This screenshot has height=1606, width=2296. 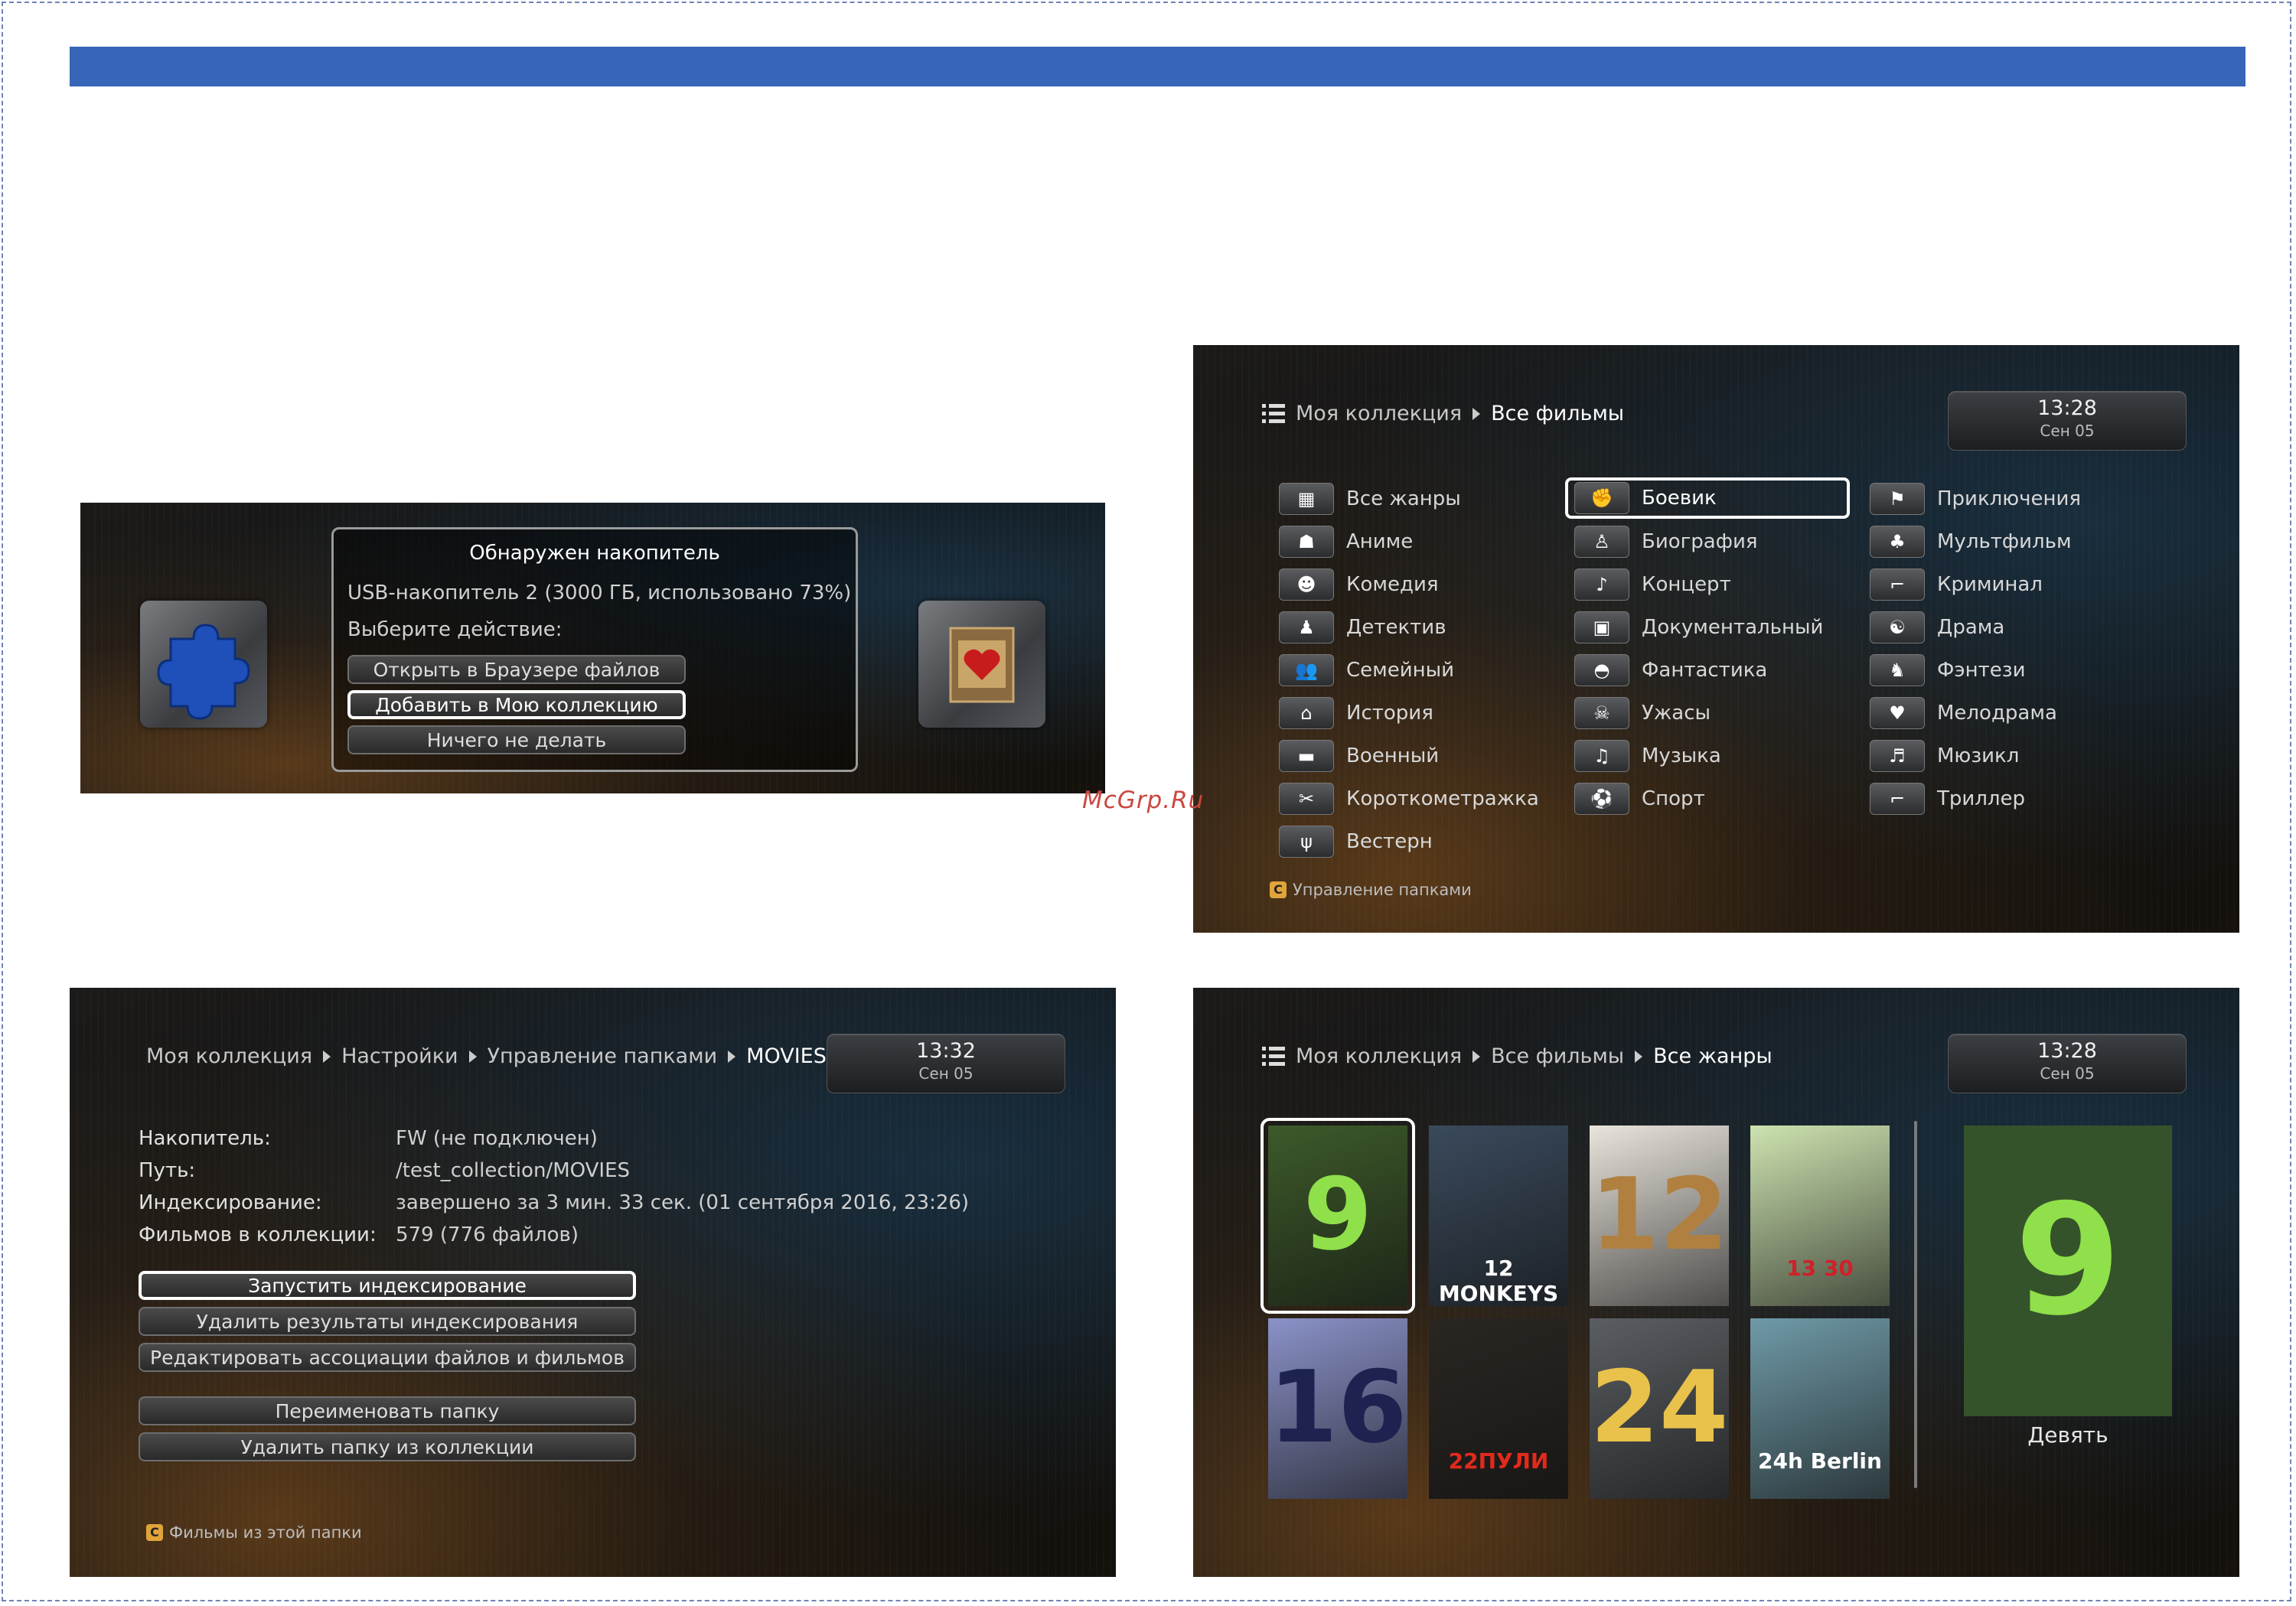 I want to click on genre-label: Биография, so click(x=1700, y=541).